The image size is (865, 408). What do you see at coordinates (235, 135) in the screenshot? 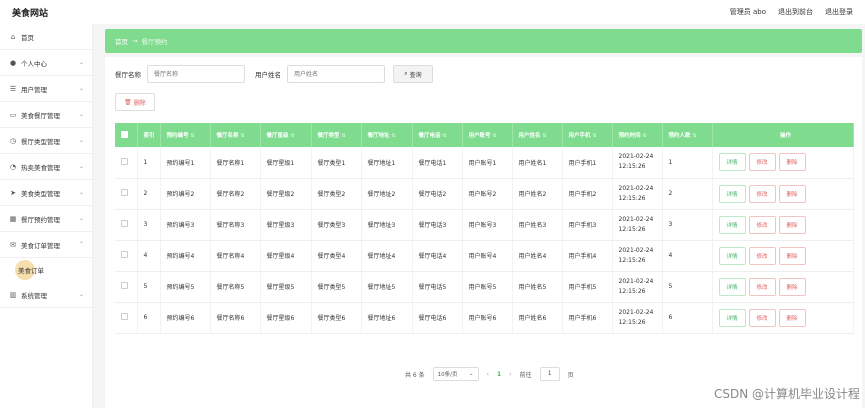
I see `column-header: 餐厅名称 ⇅` at bounding box center [235, 135].